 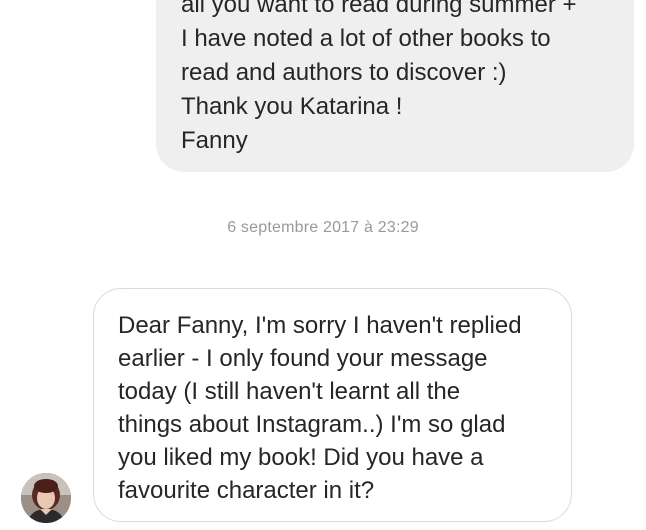 What do you see at coordinates (344, 72) in the screenshot?
I see `message-line: read and authors to discover :)` at bounding box center [344, 72].